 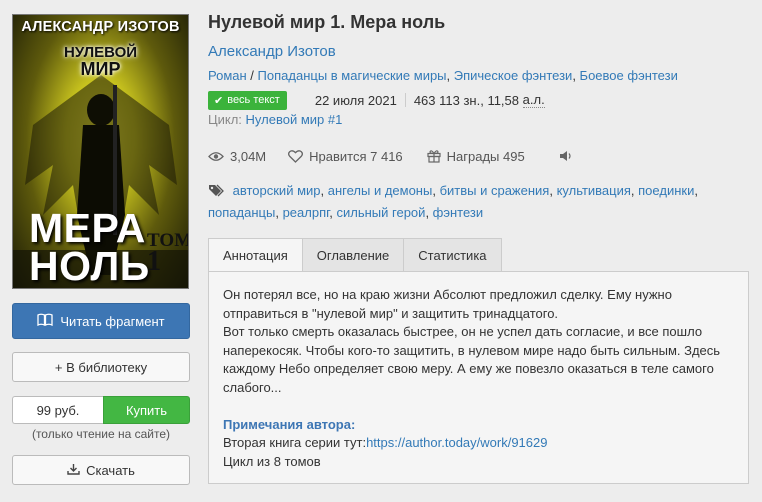 What do you see at coordinates (296, 156) in the screenshot?
I see `heart-icon` at bounding box center [296, 156].